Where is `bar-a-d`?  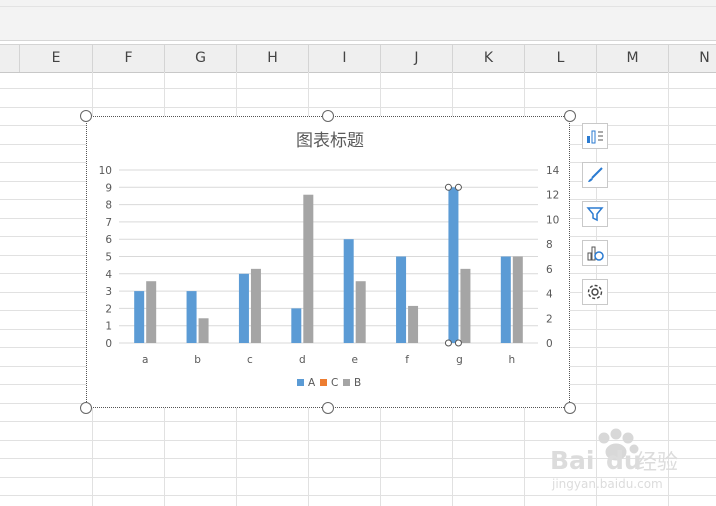
bar-a-d is located at coordinates (296, 325).